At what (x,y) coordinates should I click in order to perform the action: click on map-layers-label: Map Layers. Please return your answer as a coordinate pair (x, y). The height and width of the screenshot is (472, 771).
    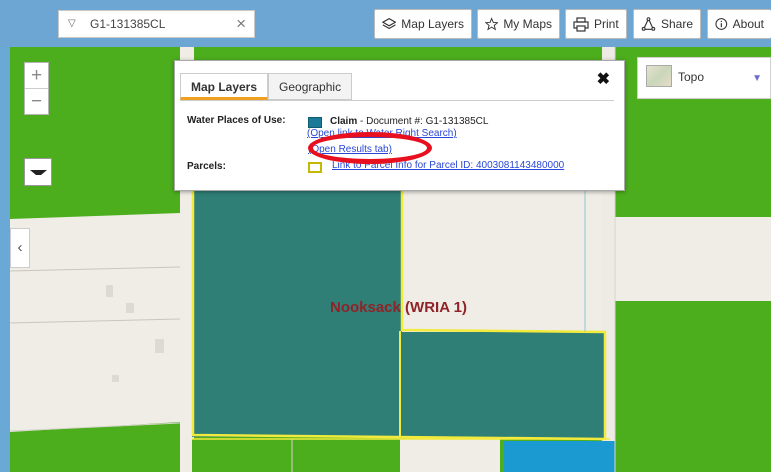
    Looking at the image, I should click on (432, 24).